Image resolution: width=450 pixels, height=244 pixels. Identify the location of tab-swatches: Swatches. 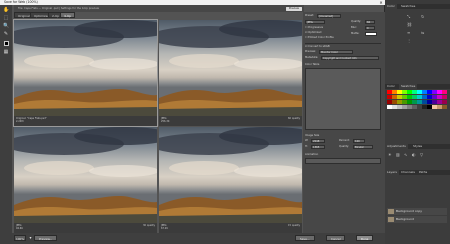
(408, 6).